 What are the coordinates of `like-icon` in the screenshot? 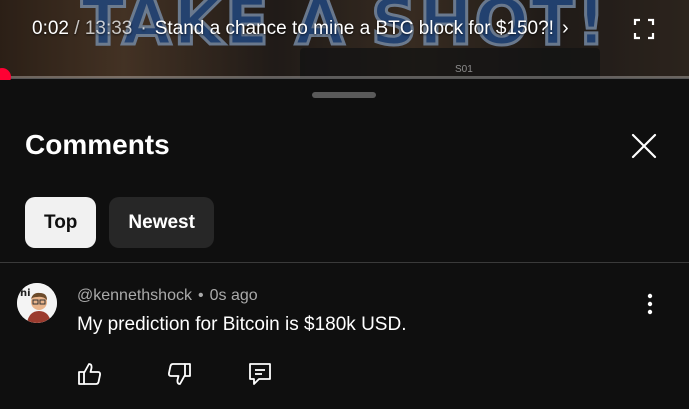 It's located at (90, 374).